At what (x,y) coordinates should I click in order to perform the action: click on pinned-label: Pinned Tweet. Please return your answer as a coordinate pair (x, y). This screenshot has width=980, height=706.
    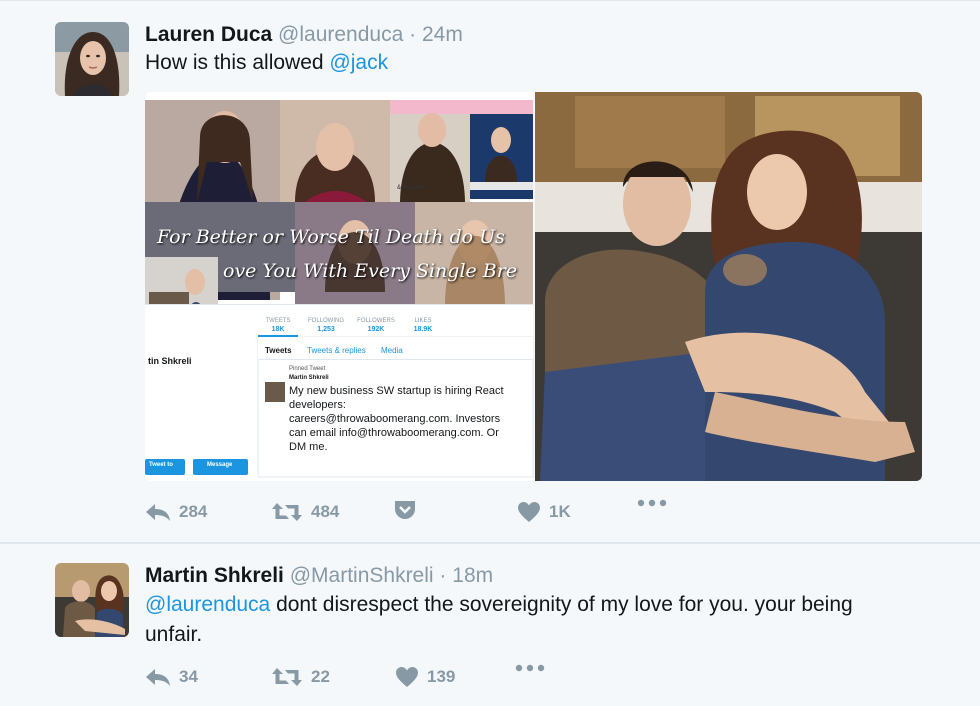
    Looking at the image, I should click on (307, 369).